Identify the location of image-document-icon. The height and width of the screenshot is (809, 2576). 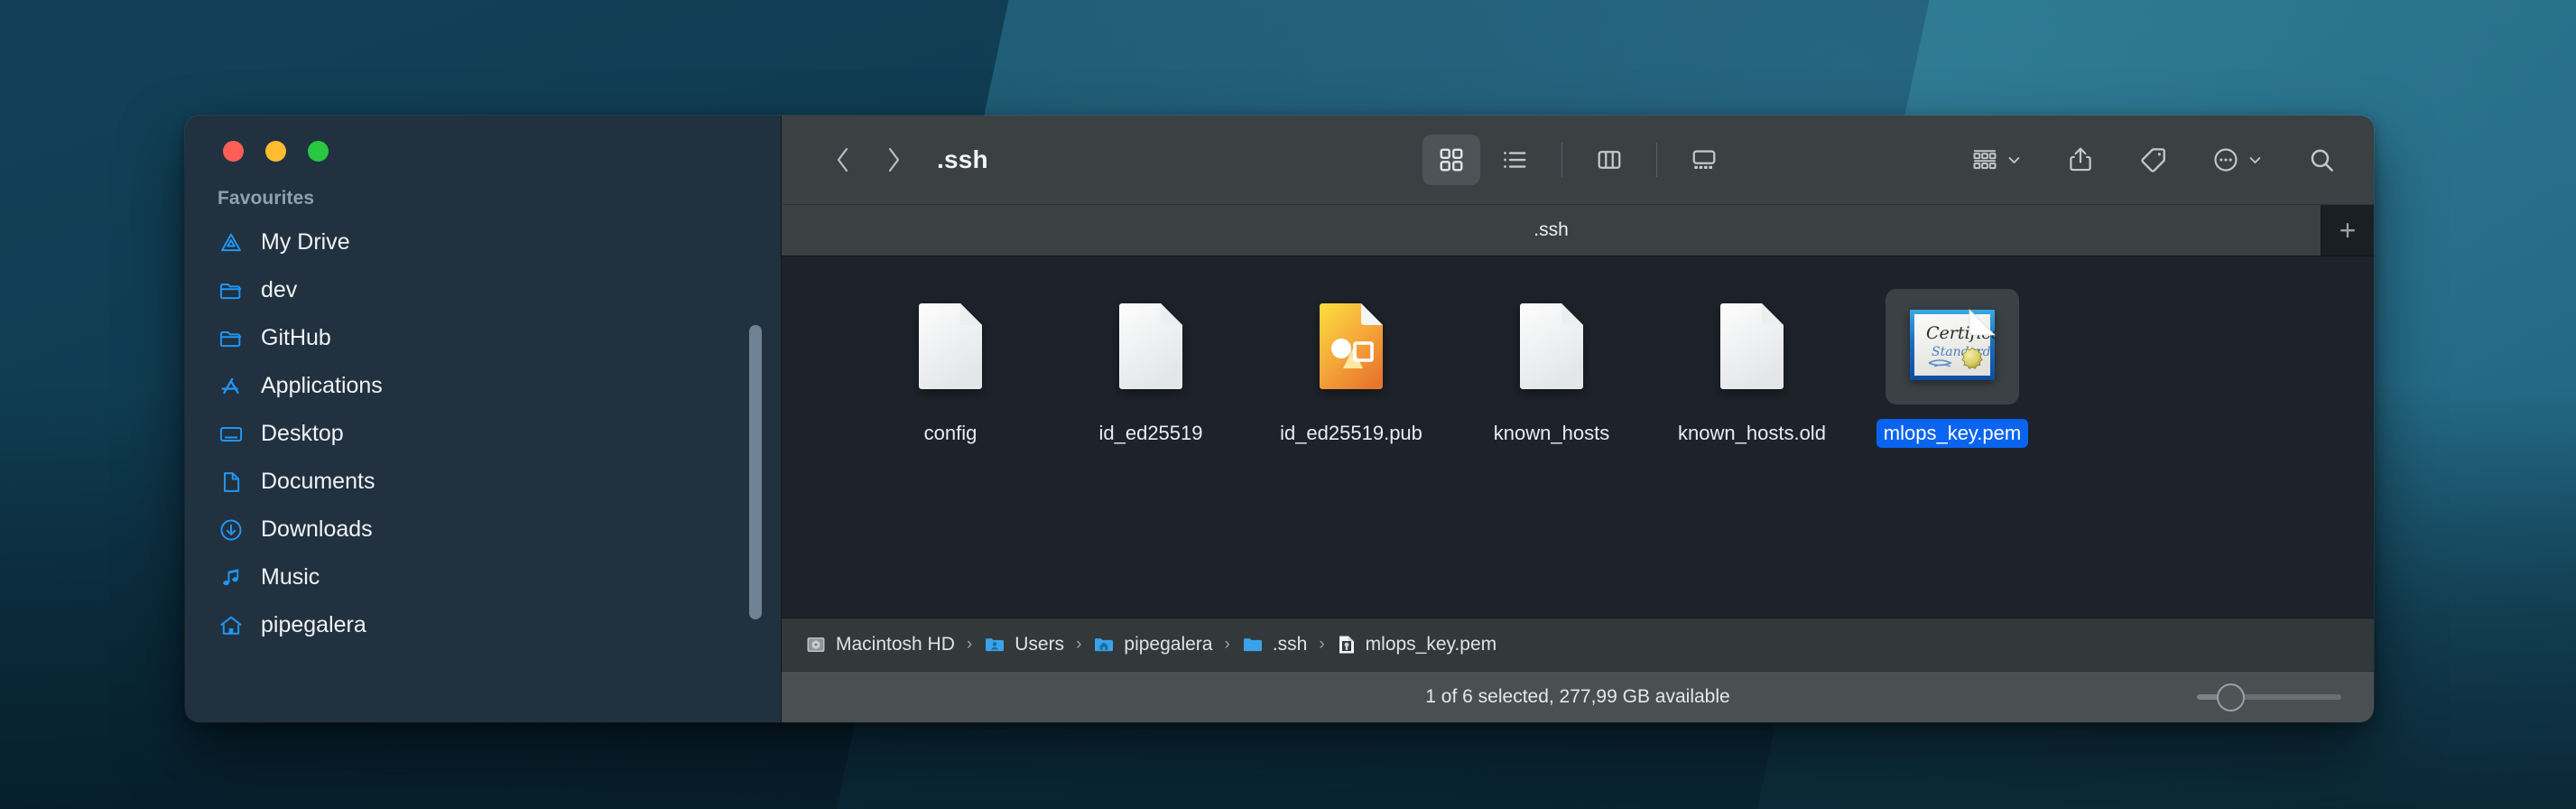
(1351, 347).